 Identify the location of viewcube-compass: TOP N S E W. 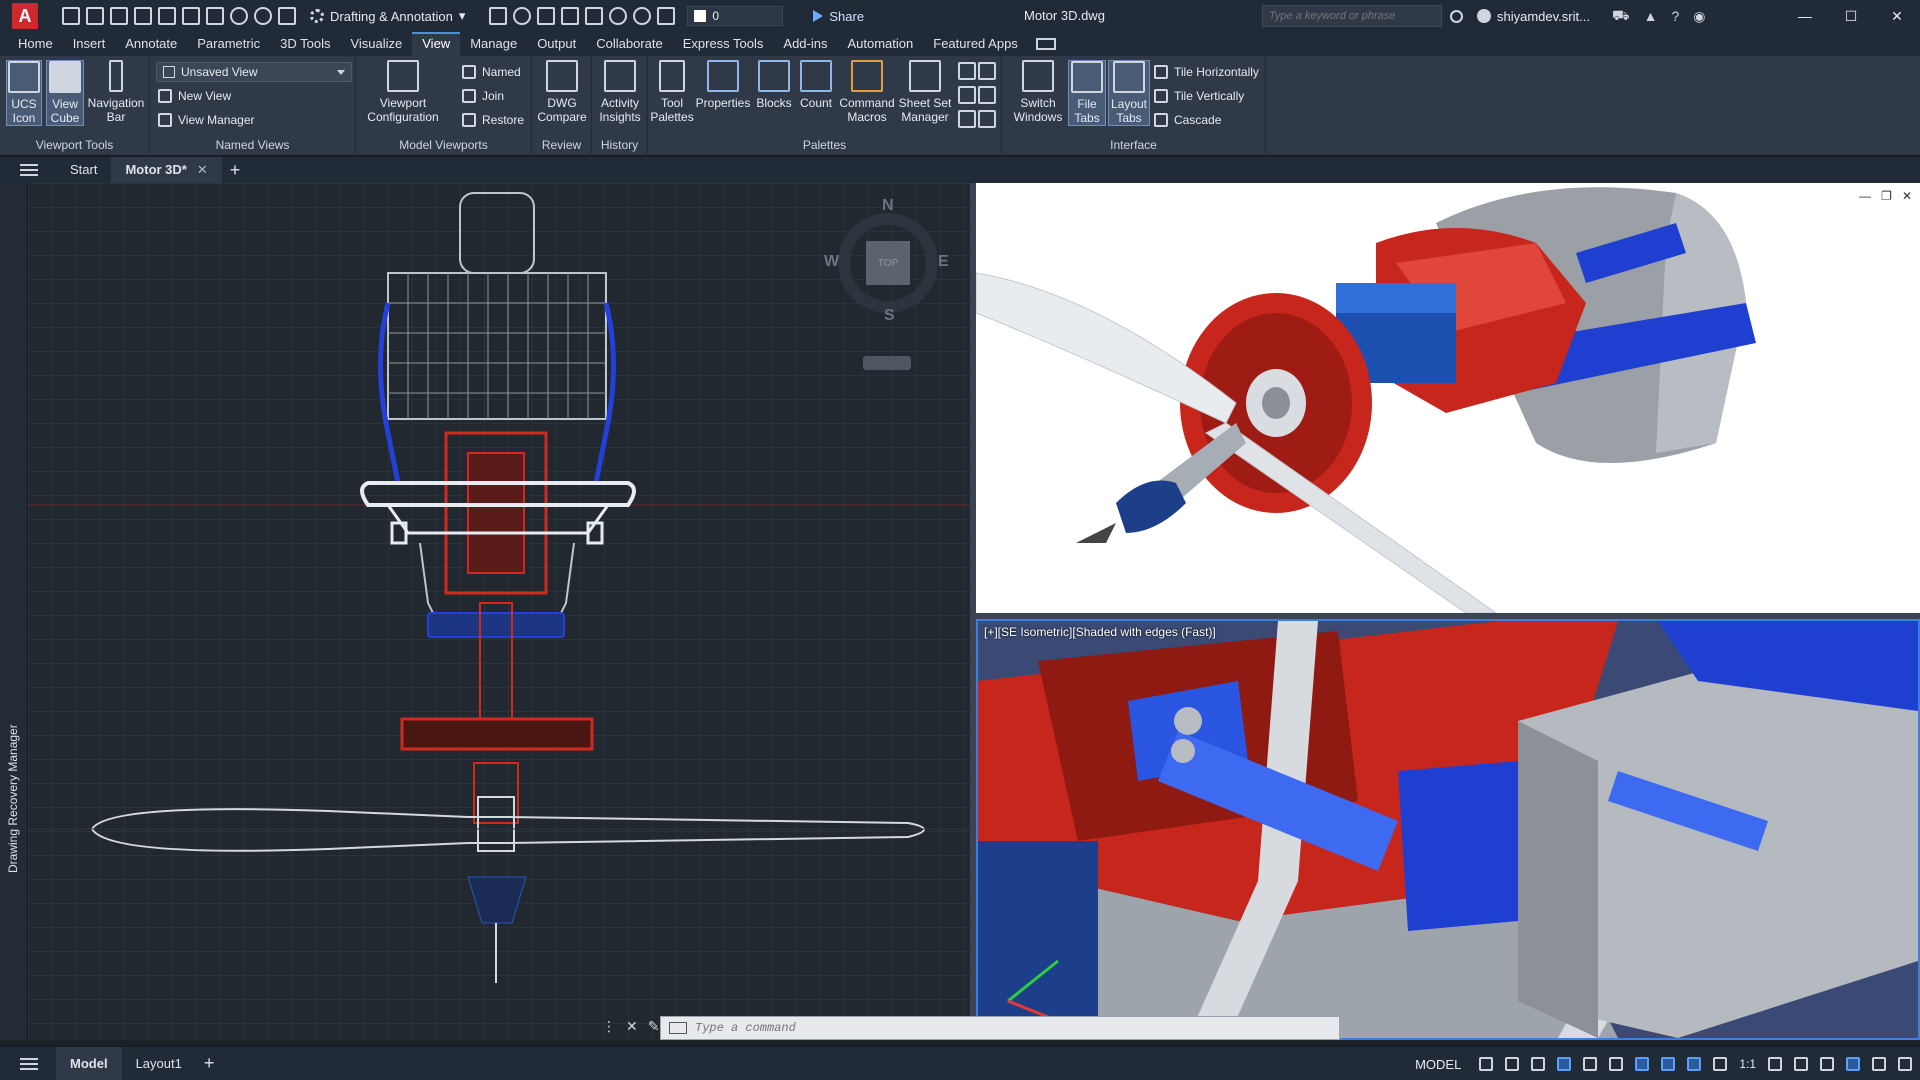
(886, 261).